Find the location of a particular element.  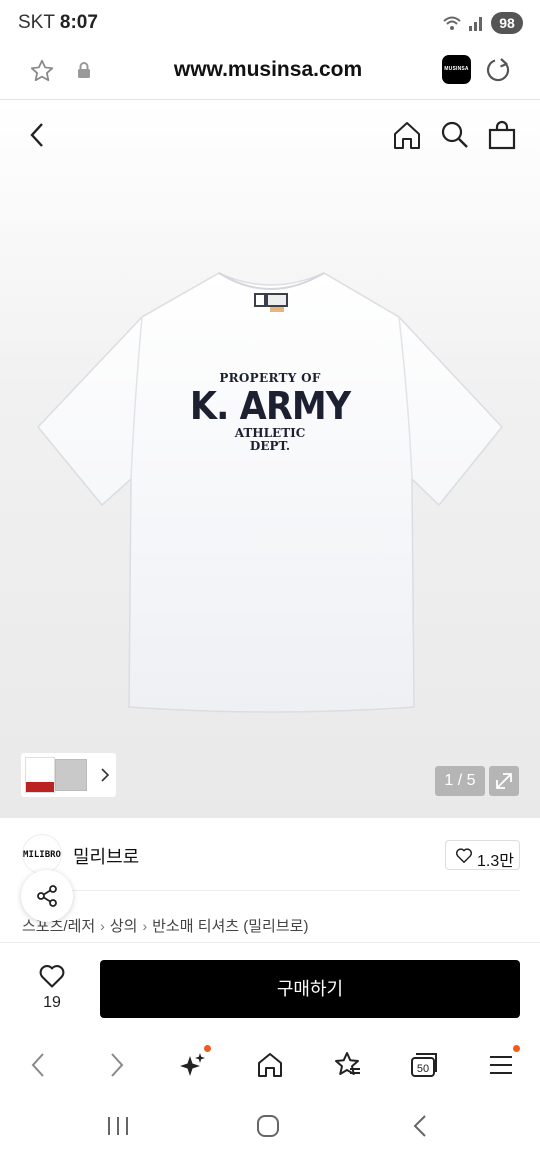

thumbnail-strip is located at coordinates (68, 775).